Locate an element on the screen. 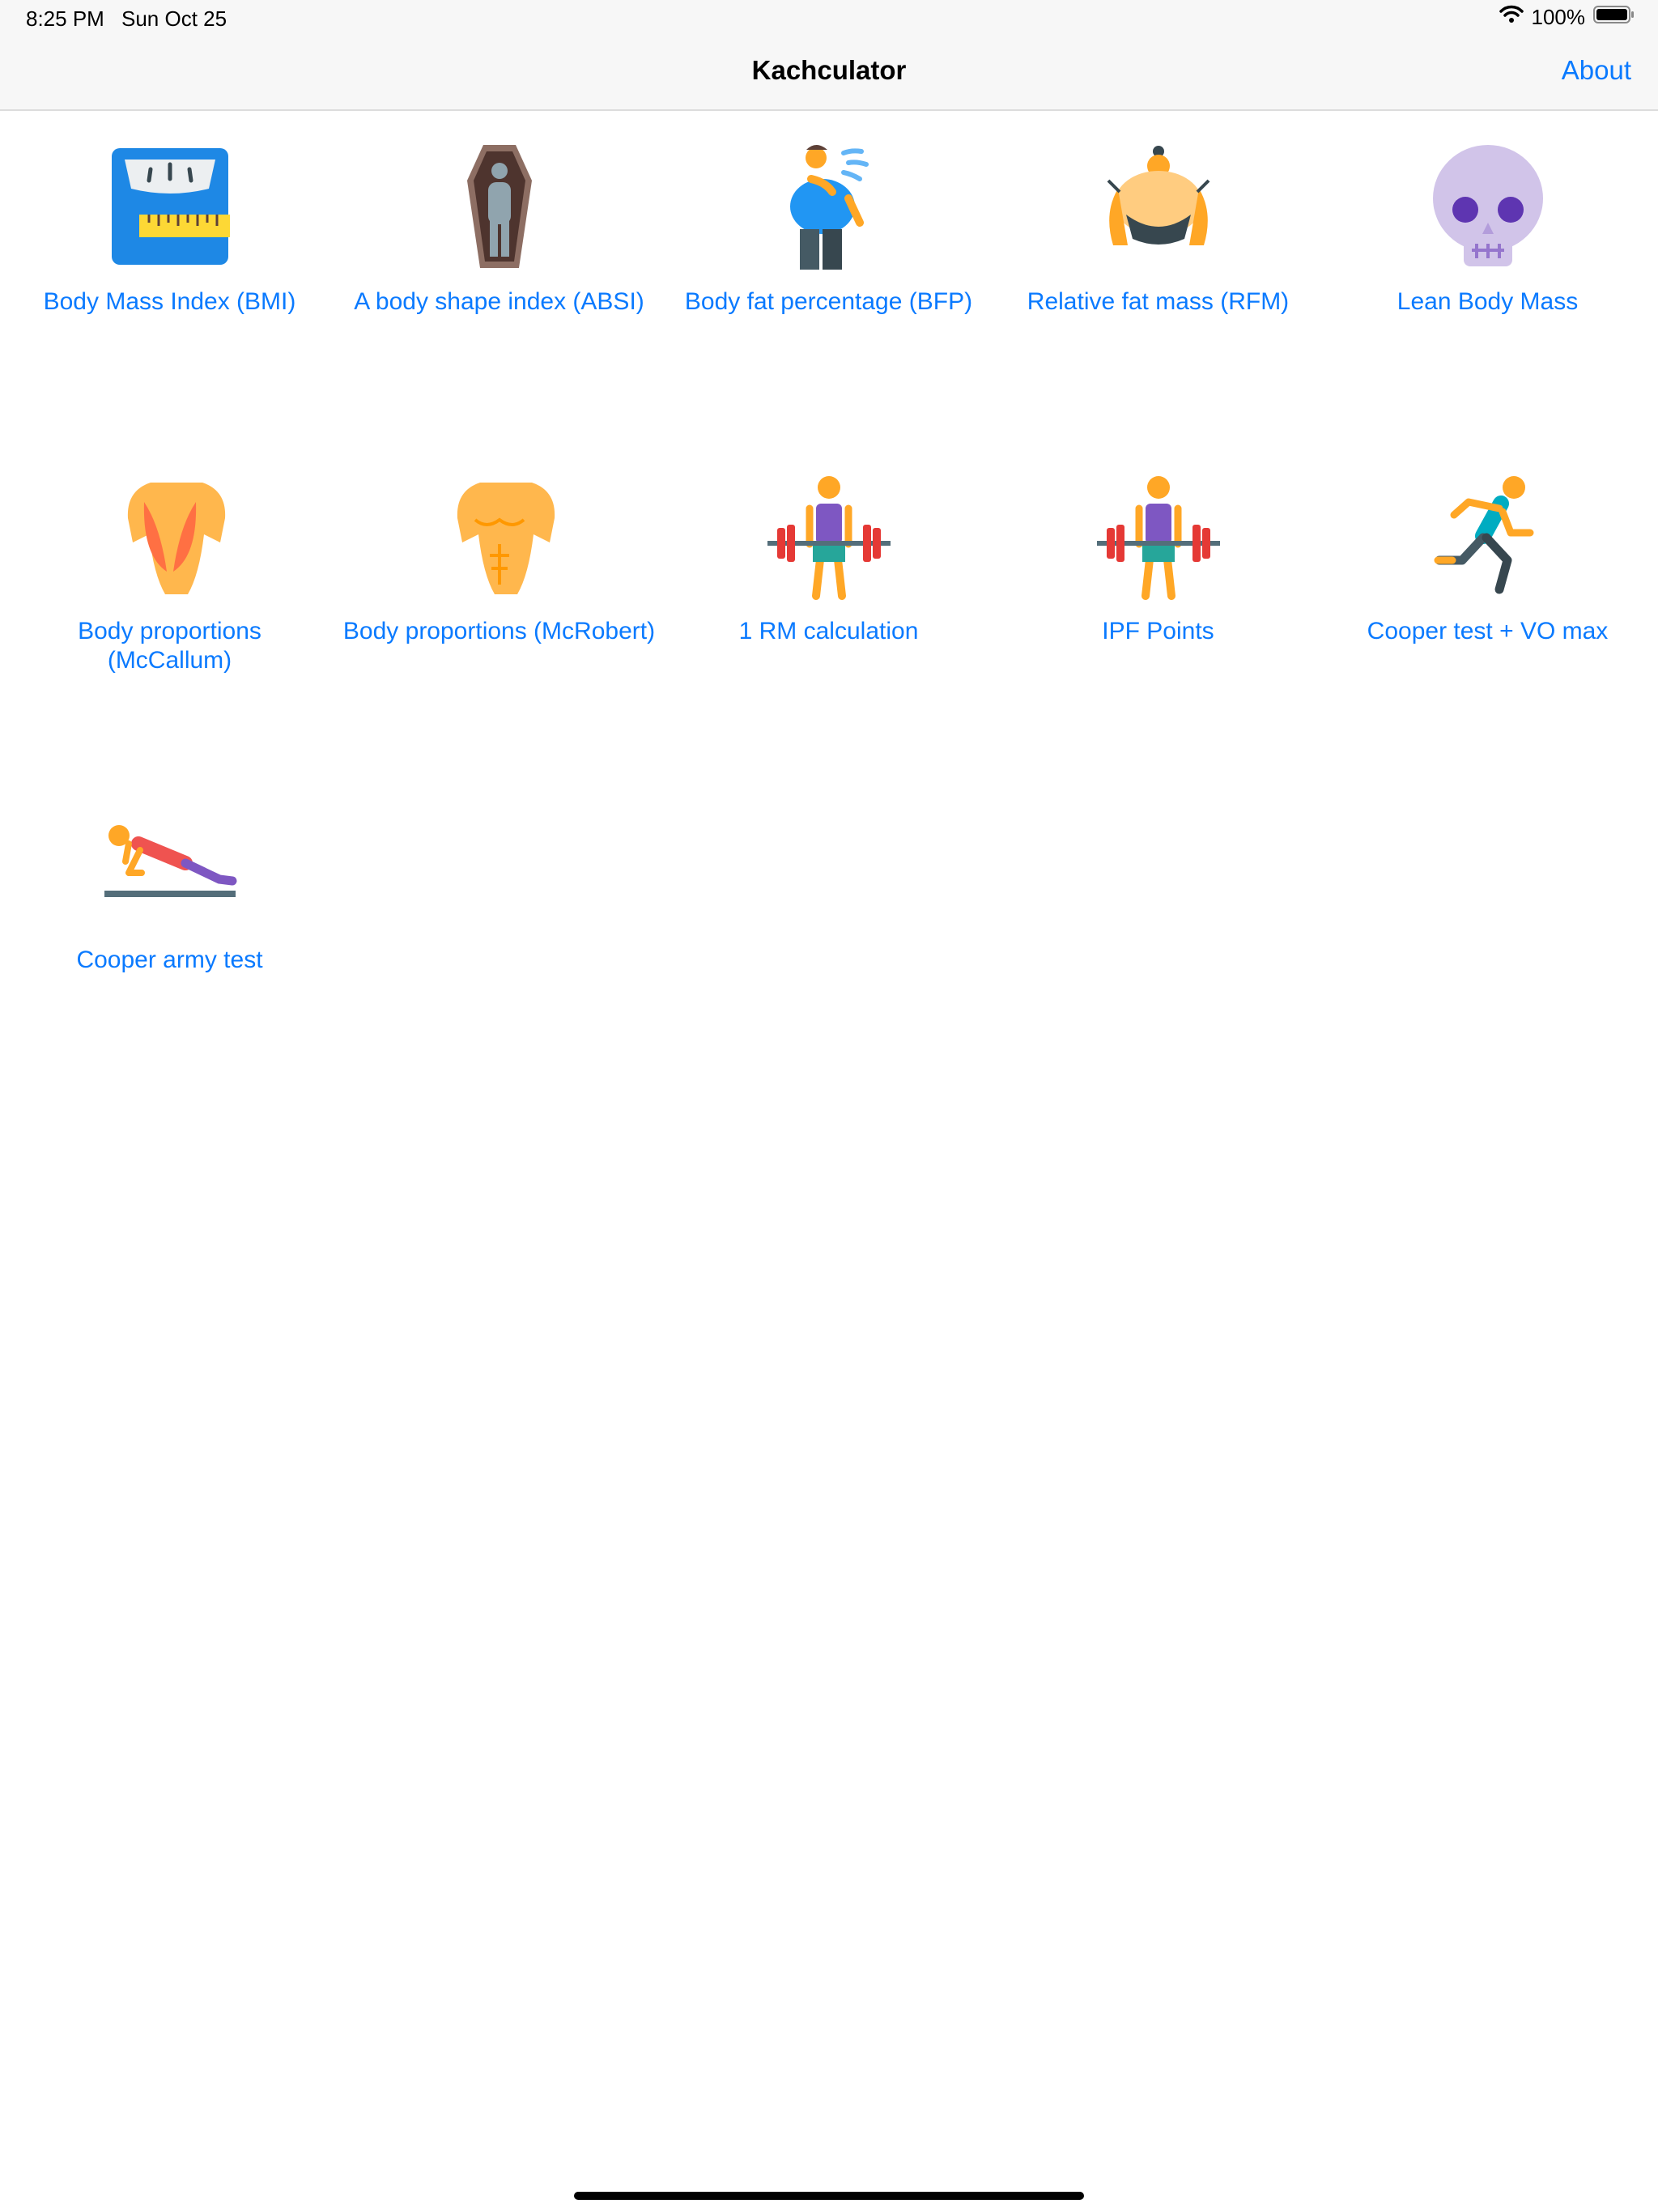  navigation-bar: Kachculator About is located at coordinates (829, 75).